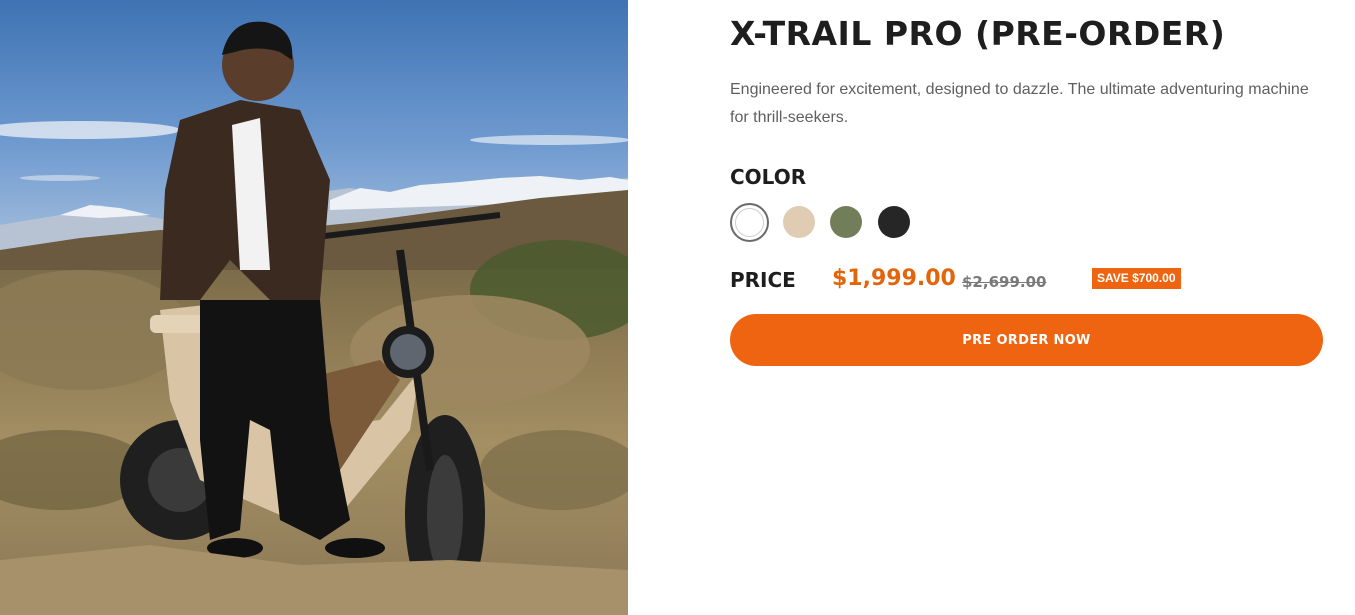 The height and width of the screenshot is (615, 1355). What do you see at coordinates (1004, 282) in the screenshot?
I see `original-price: $2,699.00` at bounding box center [1004, 282].